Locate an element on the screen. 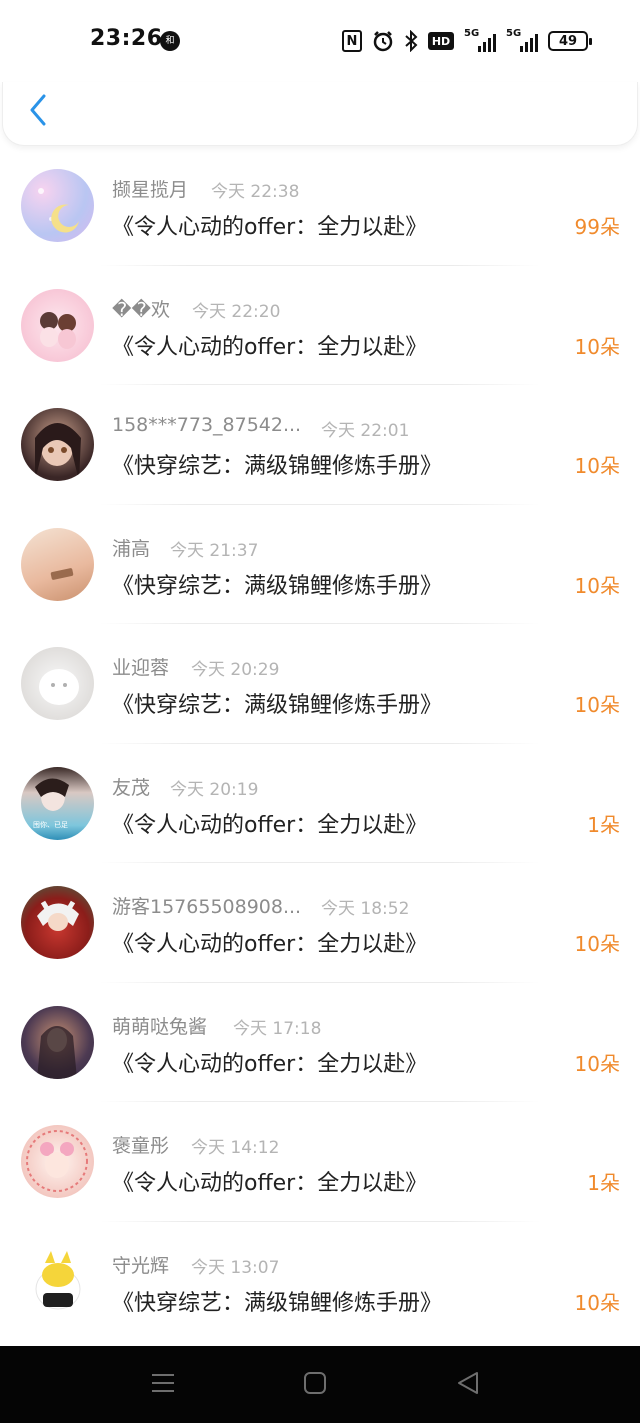 Image resolution: width=640 pixels, height=1423 pixels. signal-5g-icon-1: 5G is located at coordinates (480, 40).